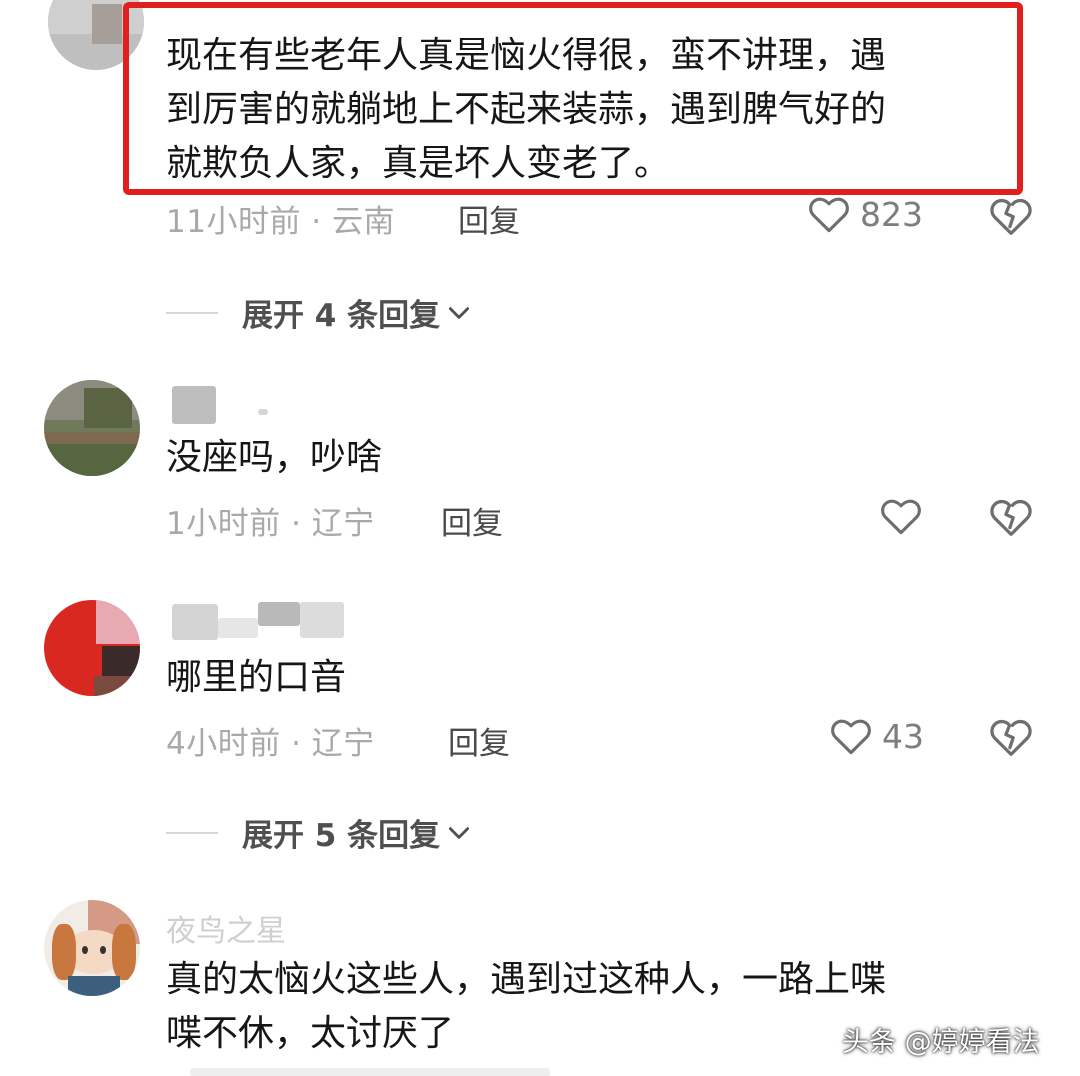  I want to click on comment-line: 喋不休，太讨厌了, so click(310, 1033).